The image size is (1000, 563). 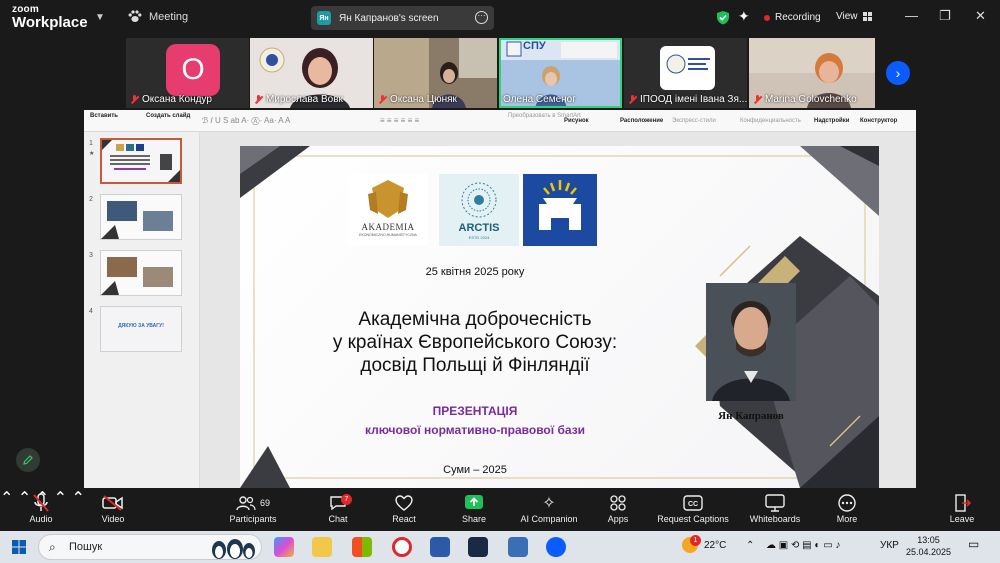 What do you see at coordinates (474, 508) in the screenshot?
I see `share-button: Share` at bounding box center [474, 508].